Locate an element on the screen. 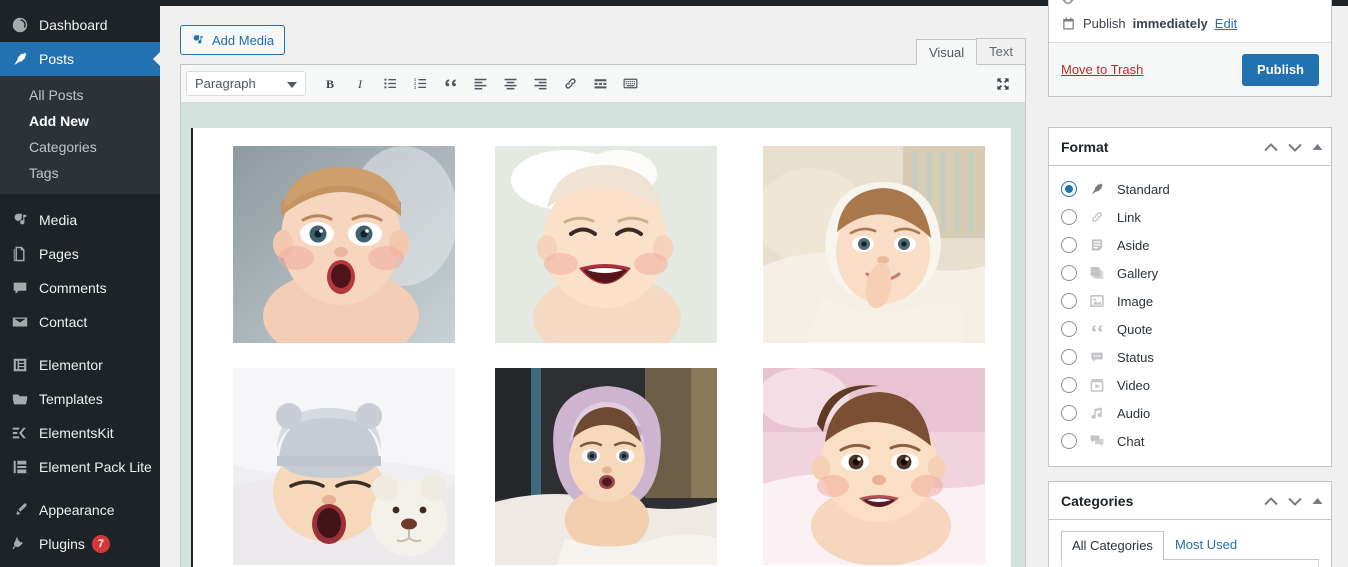  italic-button: I is located at coordinates (360, 84).